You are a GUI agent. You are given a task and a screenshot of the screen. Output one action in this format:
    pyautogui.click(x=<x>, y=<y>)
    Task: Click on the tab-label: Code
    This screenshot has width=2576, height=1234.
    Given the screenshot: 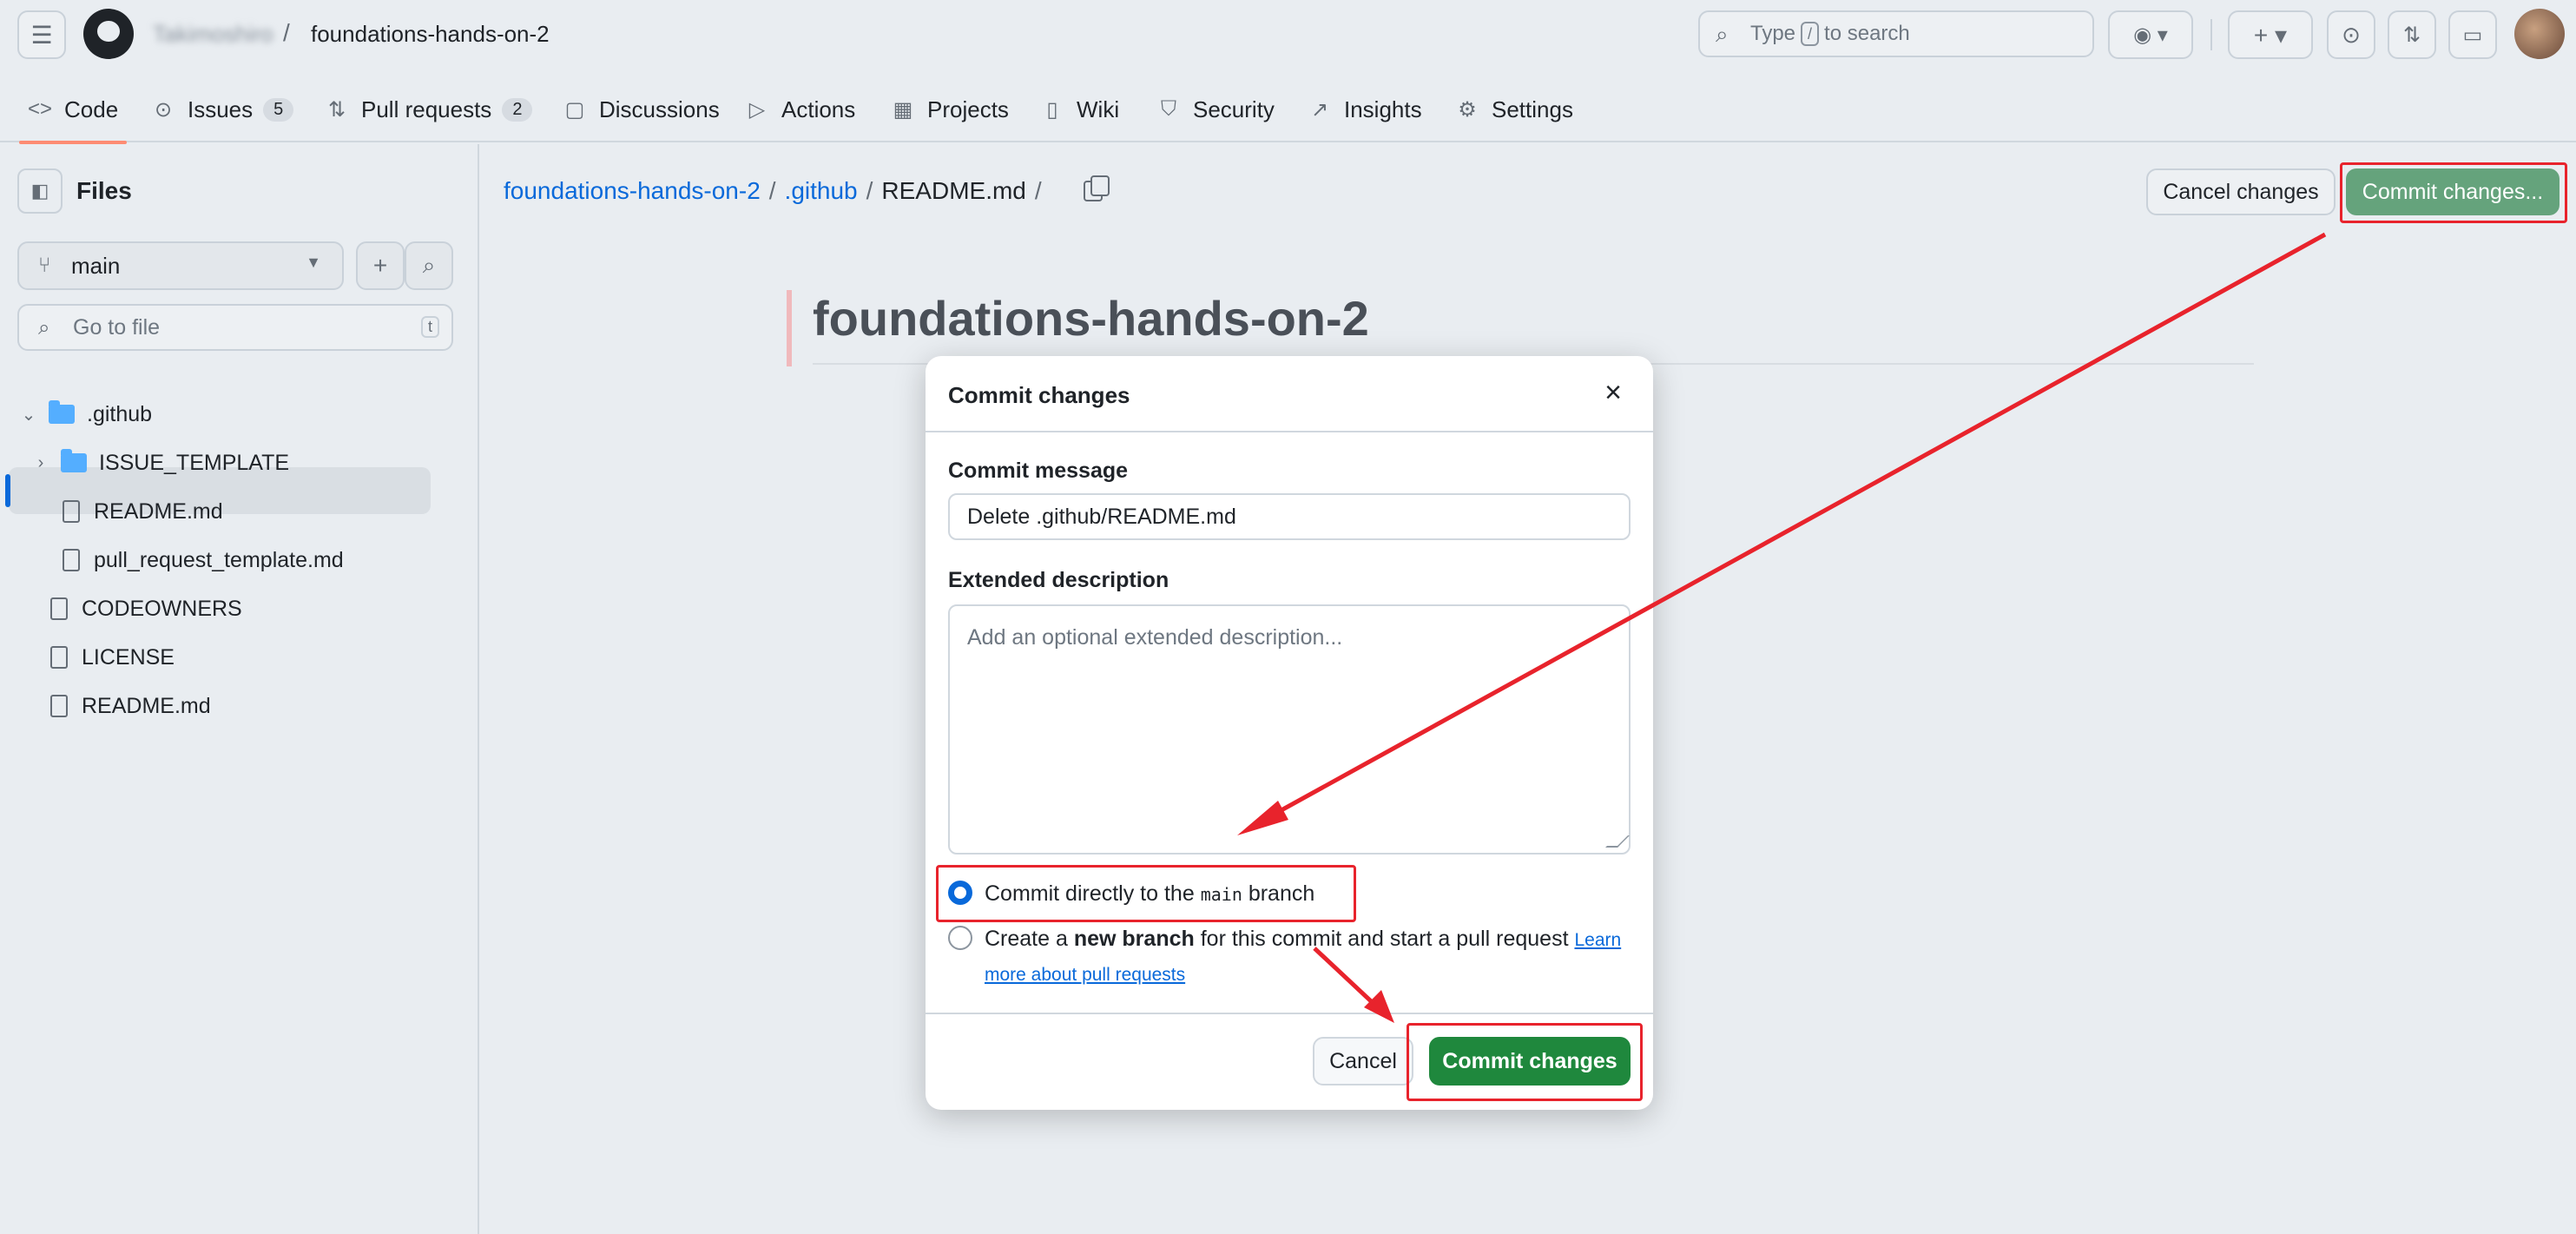 What is the action you would take?
    pyautogui.click(x=91, y=109)
    